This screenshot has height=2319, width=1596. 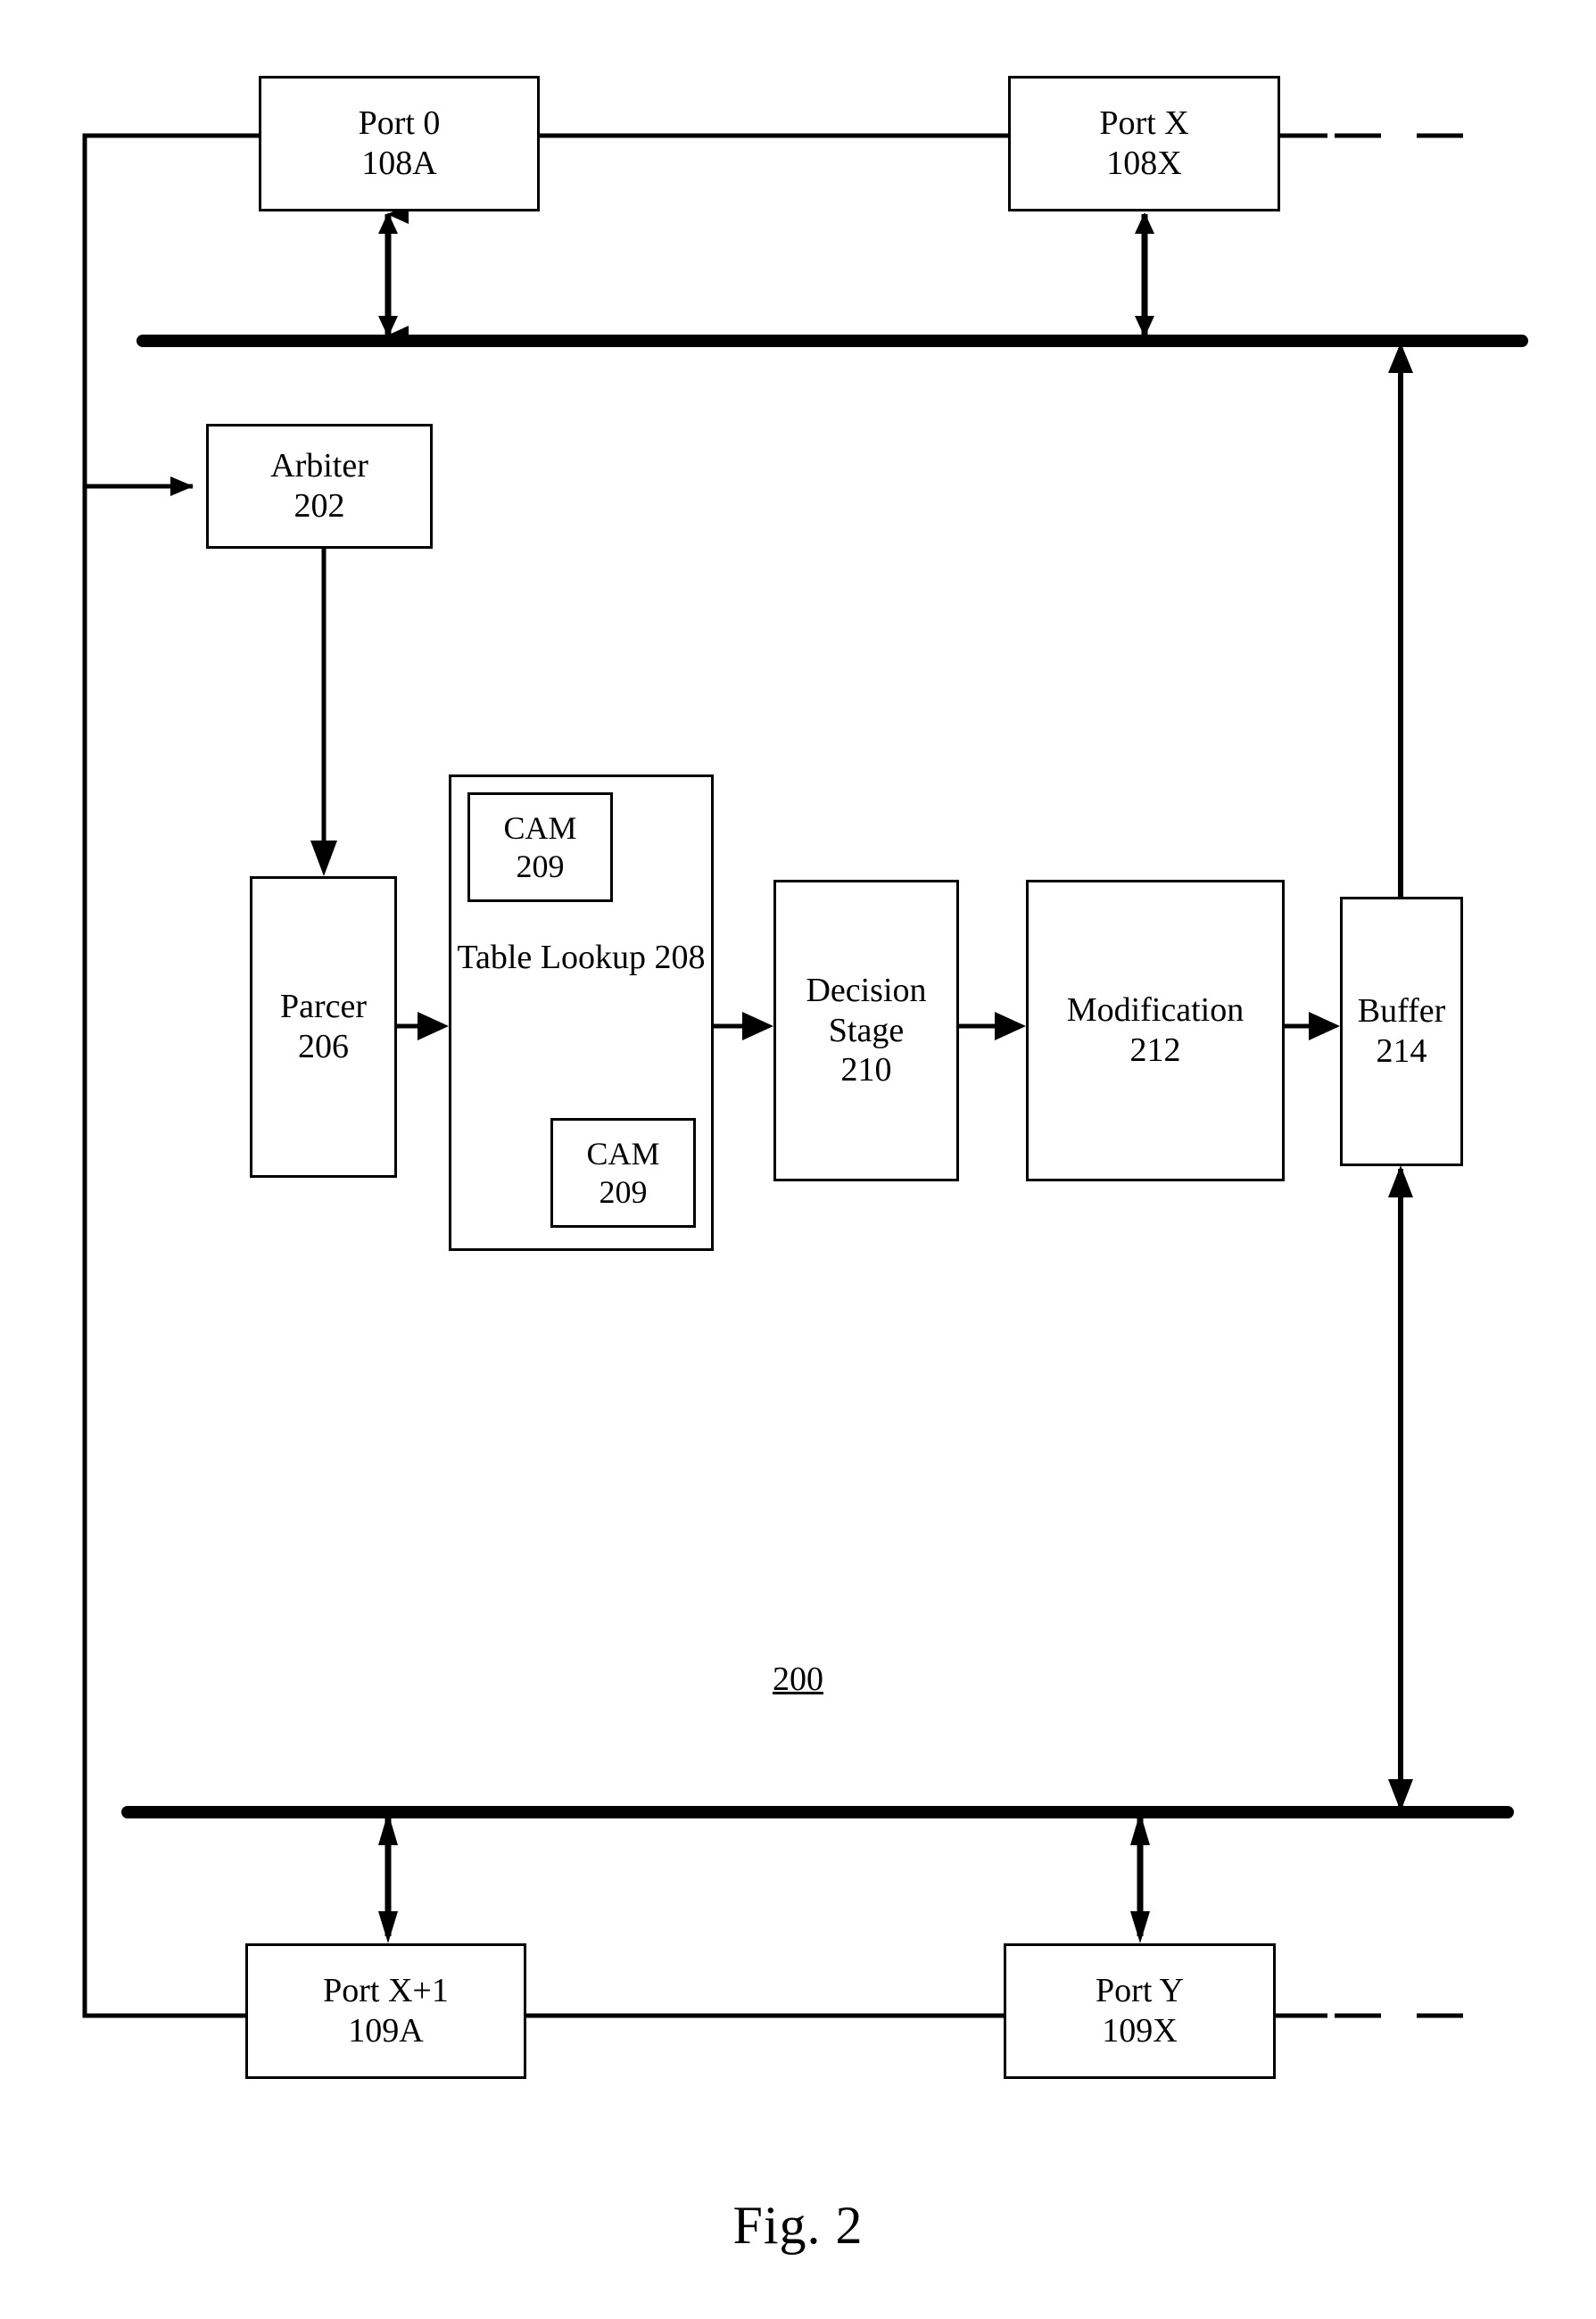 I want to click on block-table-lookup-title-line1: Table, so click(x=495, y=957).